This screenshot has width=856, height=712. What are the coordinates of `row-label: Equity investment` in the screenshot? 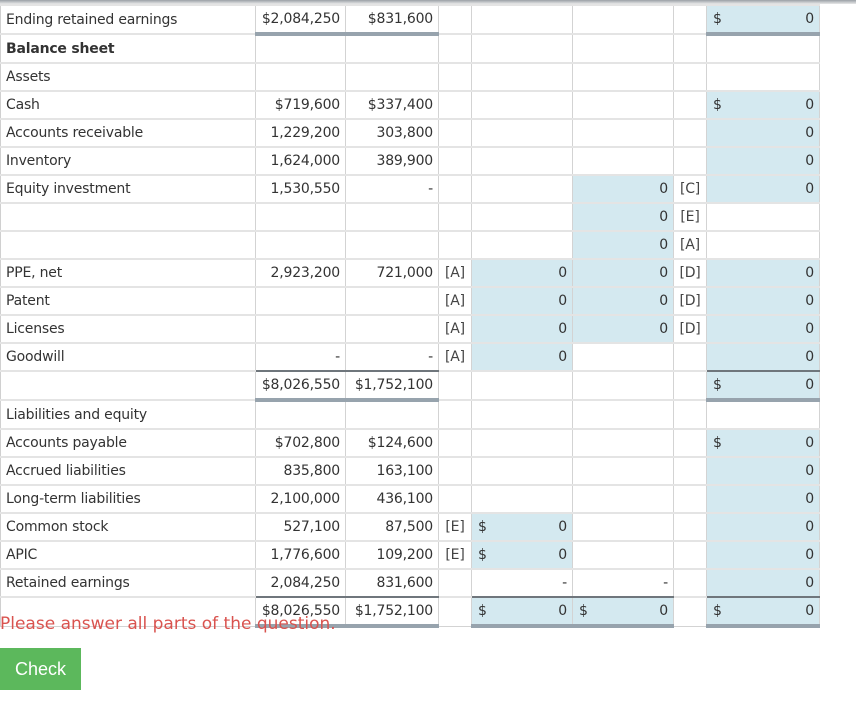 It's located at (128, 189).